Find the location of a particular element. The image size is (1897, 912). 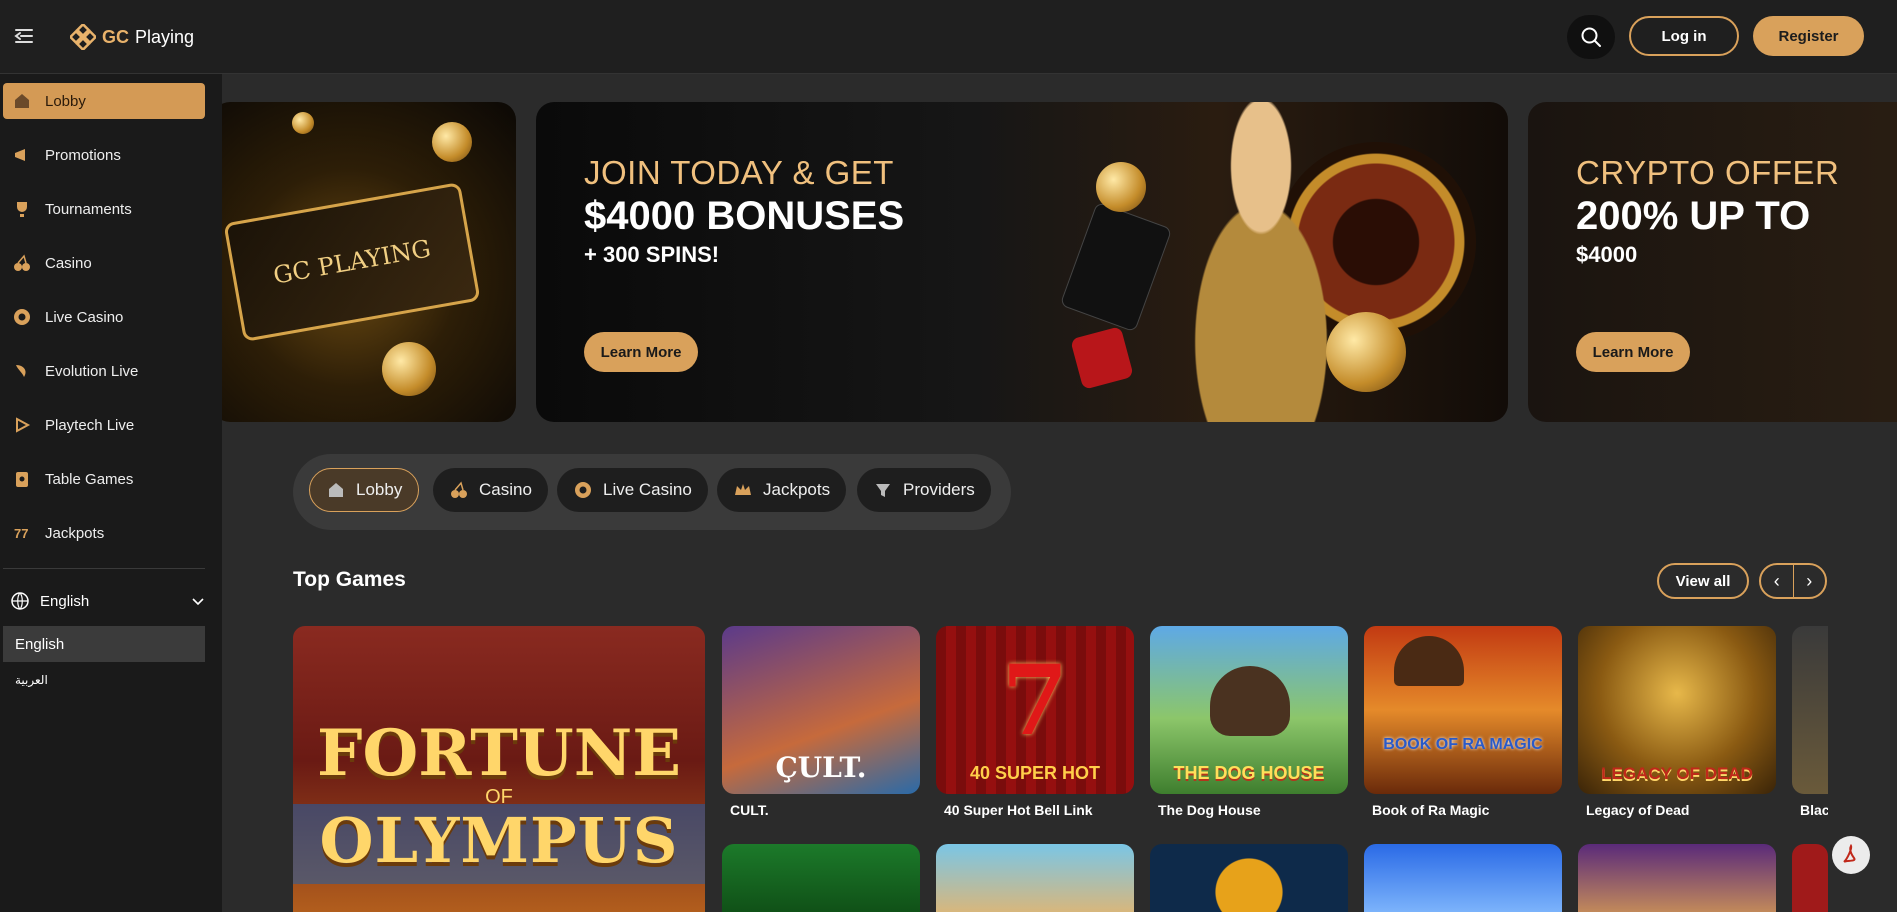

sidebar-item-live-casino: Live Casino is located at coordinates (104, 317).